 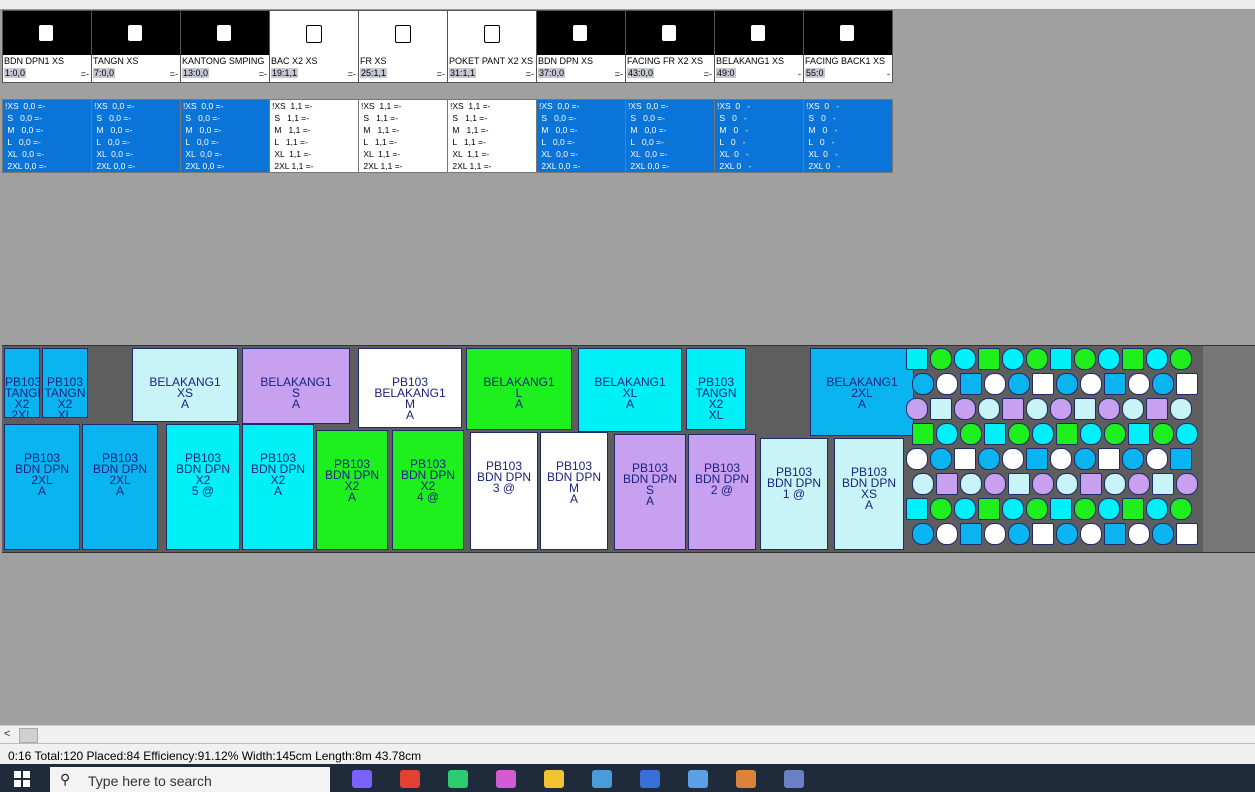 I want to click on marker-piece: PB103 BDN DPN X2 4 @, so click(x=428, y=490).